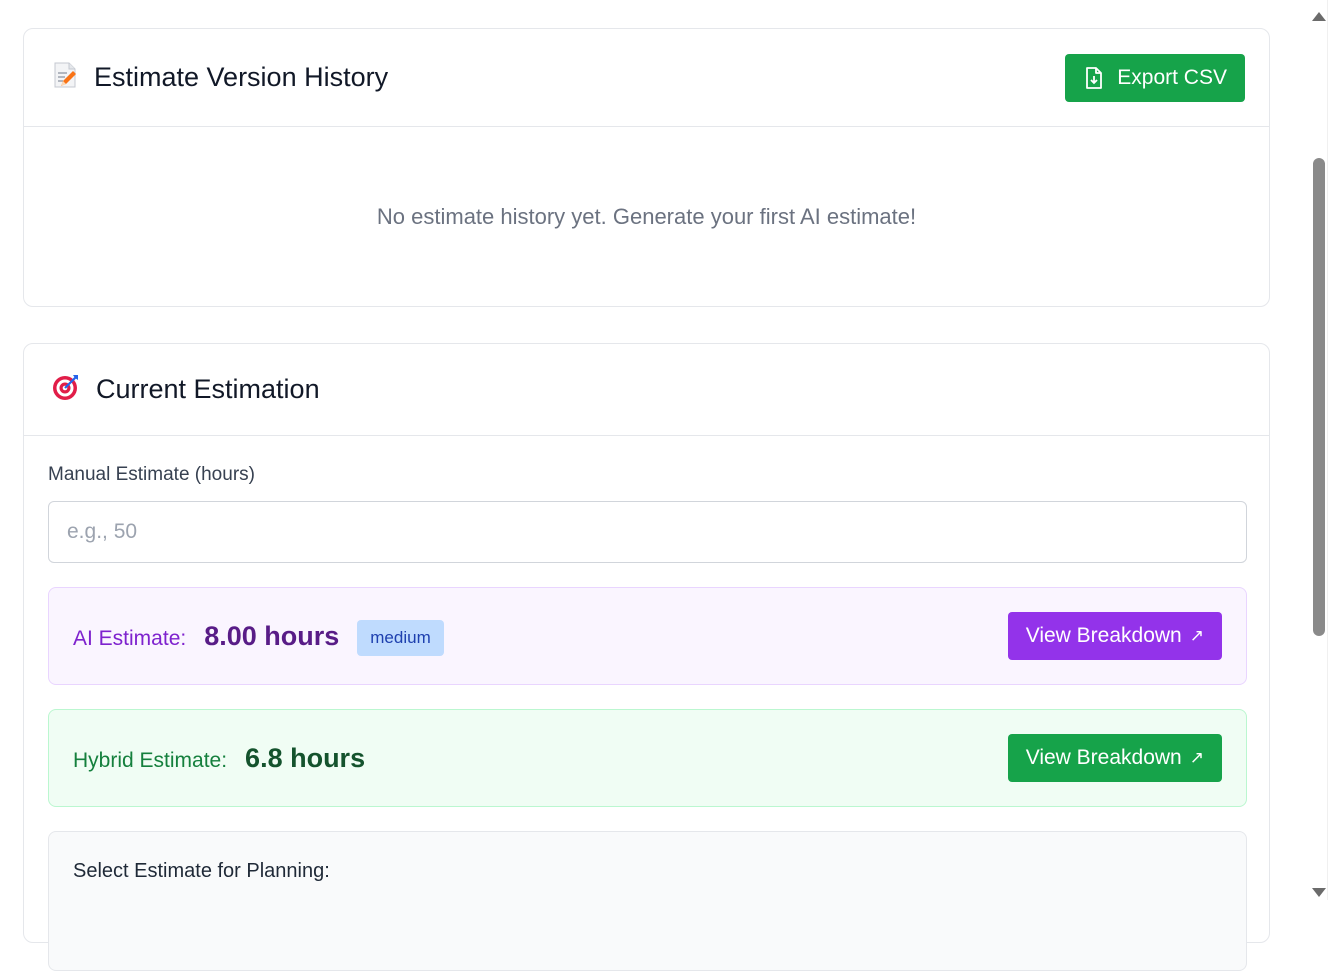 This screenshot has width=1338, height=971. I want to click on current-header: Current Estimation, so click(646, 390).